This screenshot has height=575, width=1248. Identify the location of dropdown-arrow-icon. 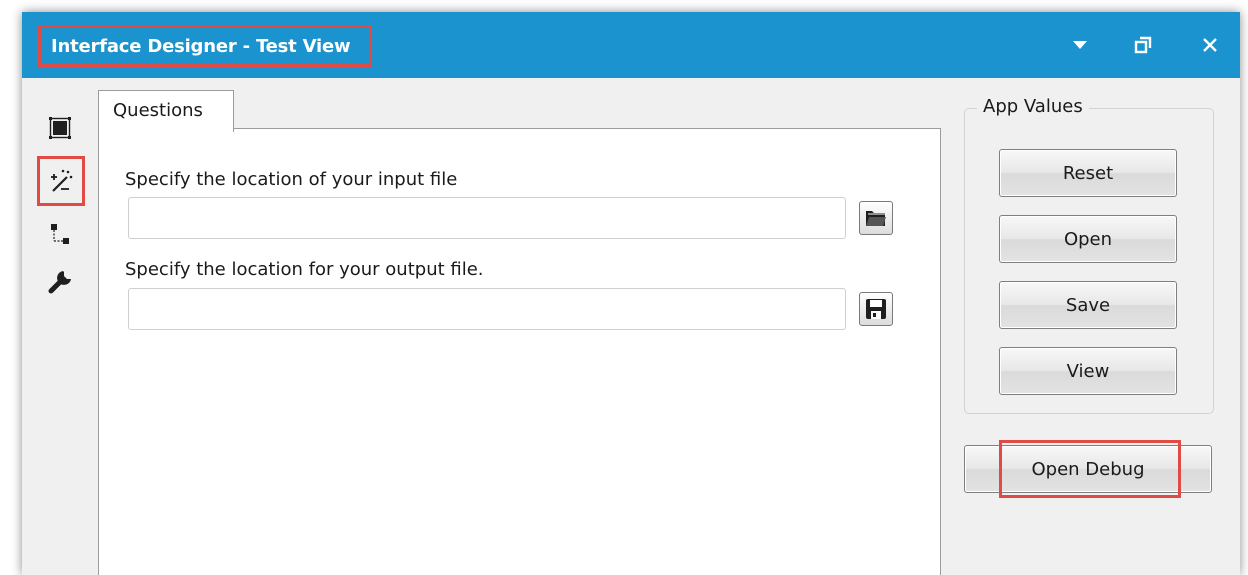
(1080, 45).